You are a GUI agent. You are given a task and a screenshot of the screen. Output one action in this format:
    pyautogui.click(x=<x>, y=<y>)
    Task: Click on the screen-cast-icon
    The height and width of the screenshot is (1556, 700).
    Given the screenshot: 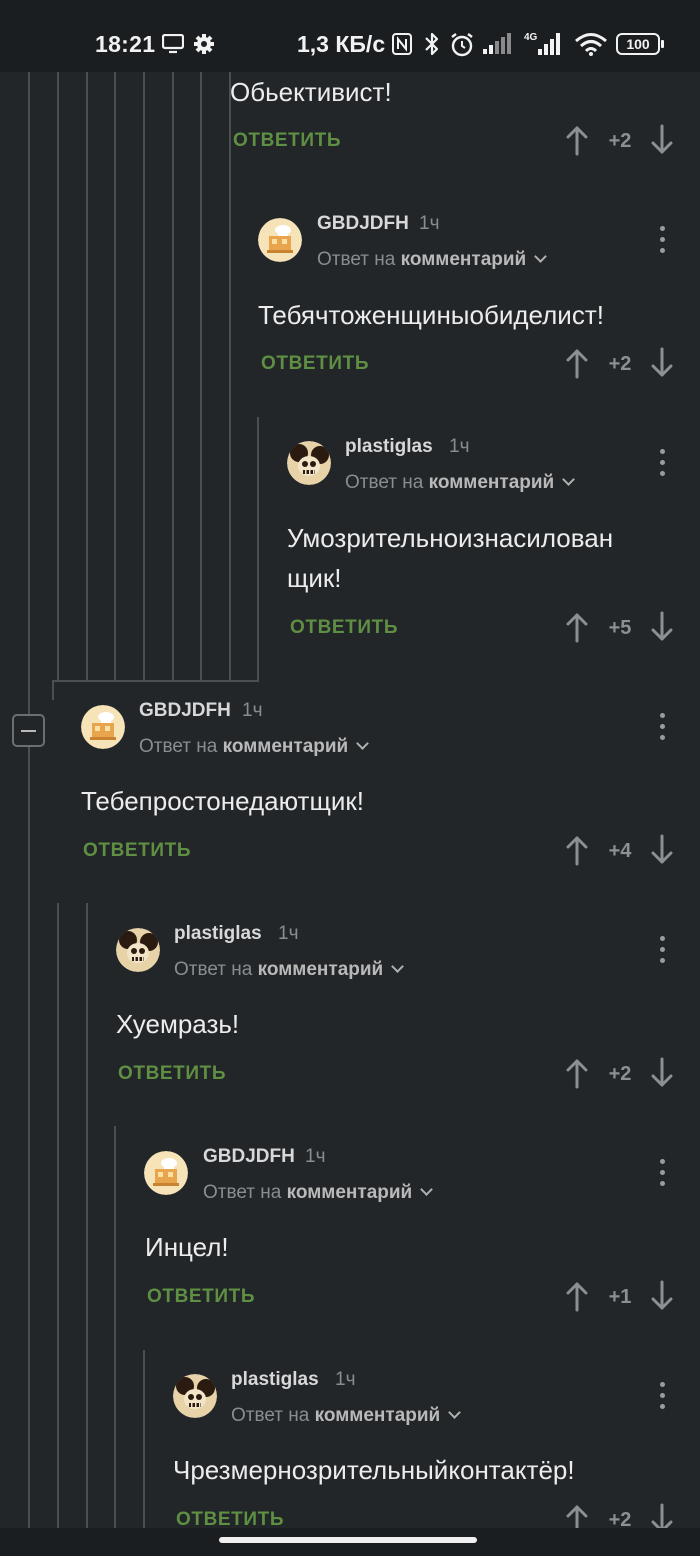 What is the action you would take?
    pyautogui.click(x=173, y=44)
    